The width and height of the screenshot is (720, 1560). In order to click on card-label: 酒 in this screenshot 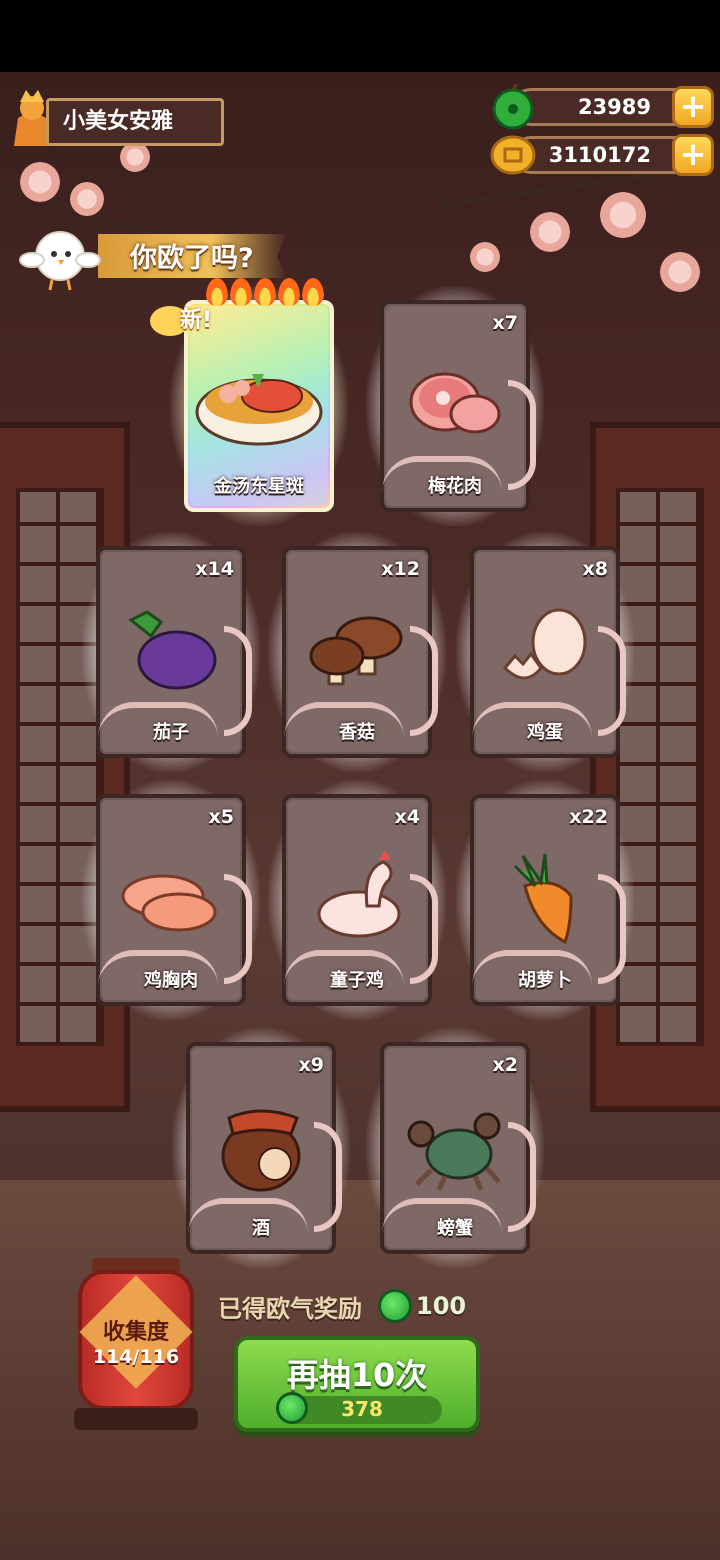, I will do `click(261, 1228)`.